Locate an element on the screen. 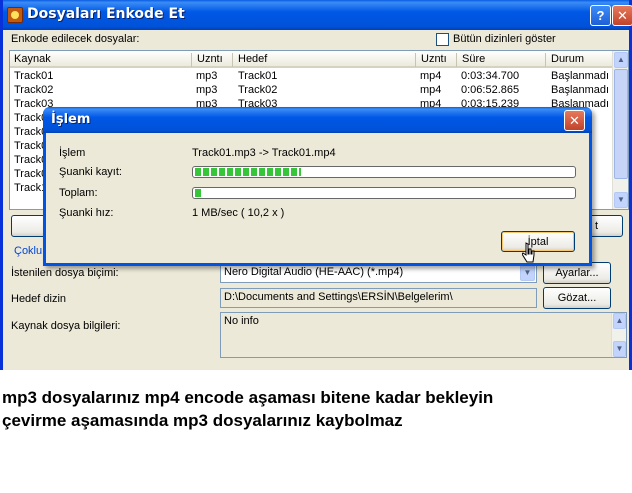 The width and height of the screenshot is (632, 493). cell-hedef: Track02 is located at coordinates (258, 90).